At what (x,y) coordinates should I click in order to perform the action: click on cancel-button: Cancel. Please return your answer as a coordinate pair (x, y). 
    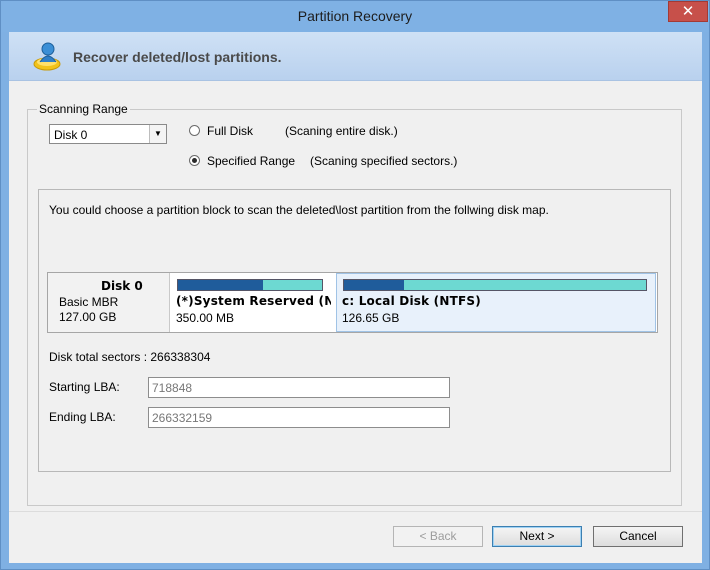
    Looking at the image, I should click on (638, 536).